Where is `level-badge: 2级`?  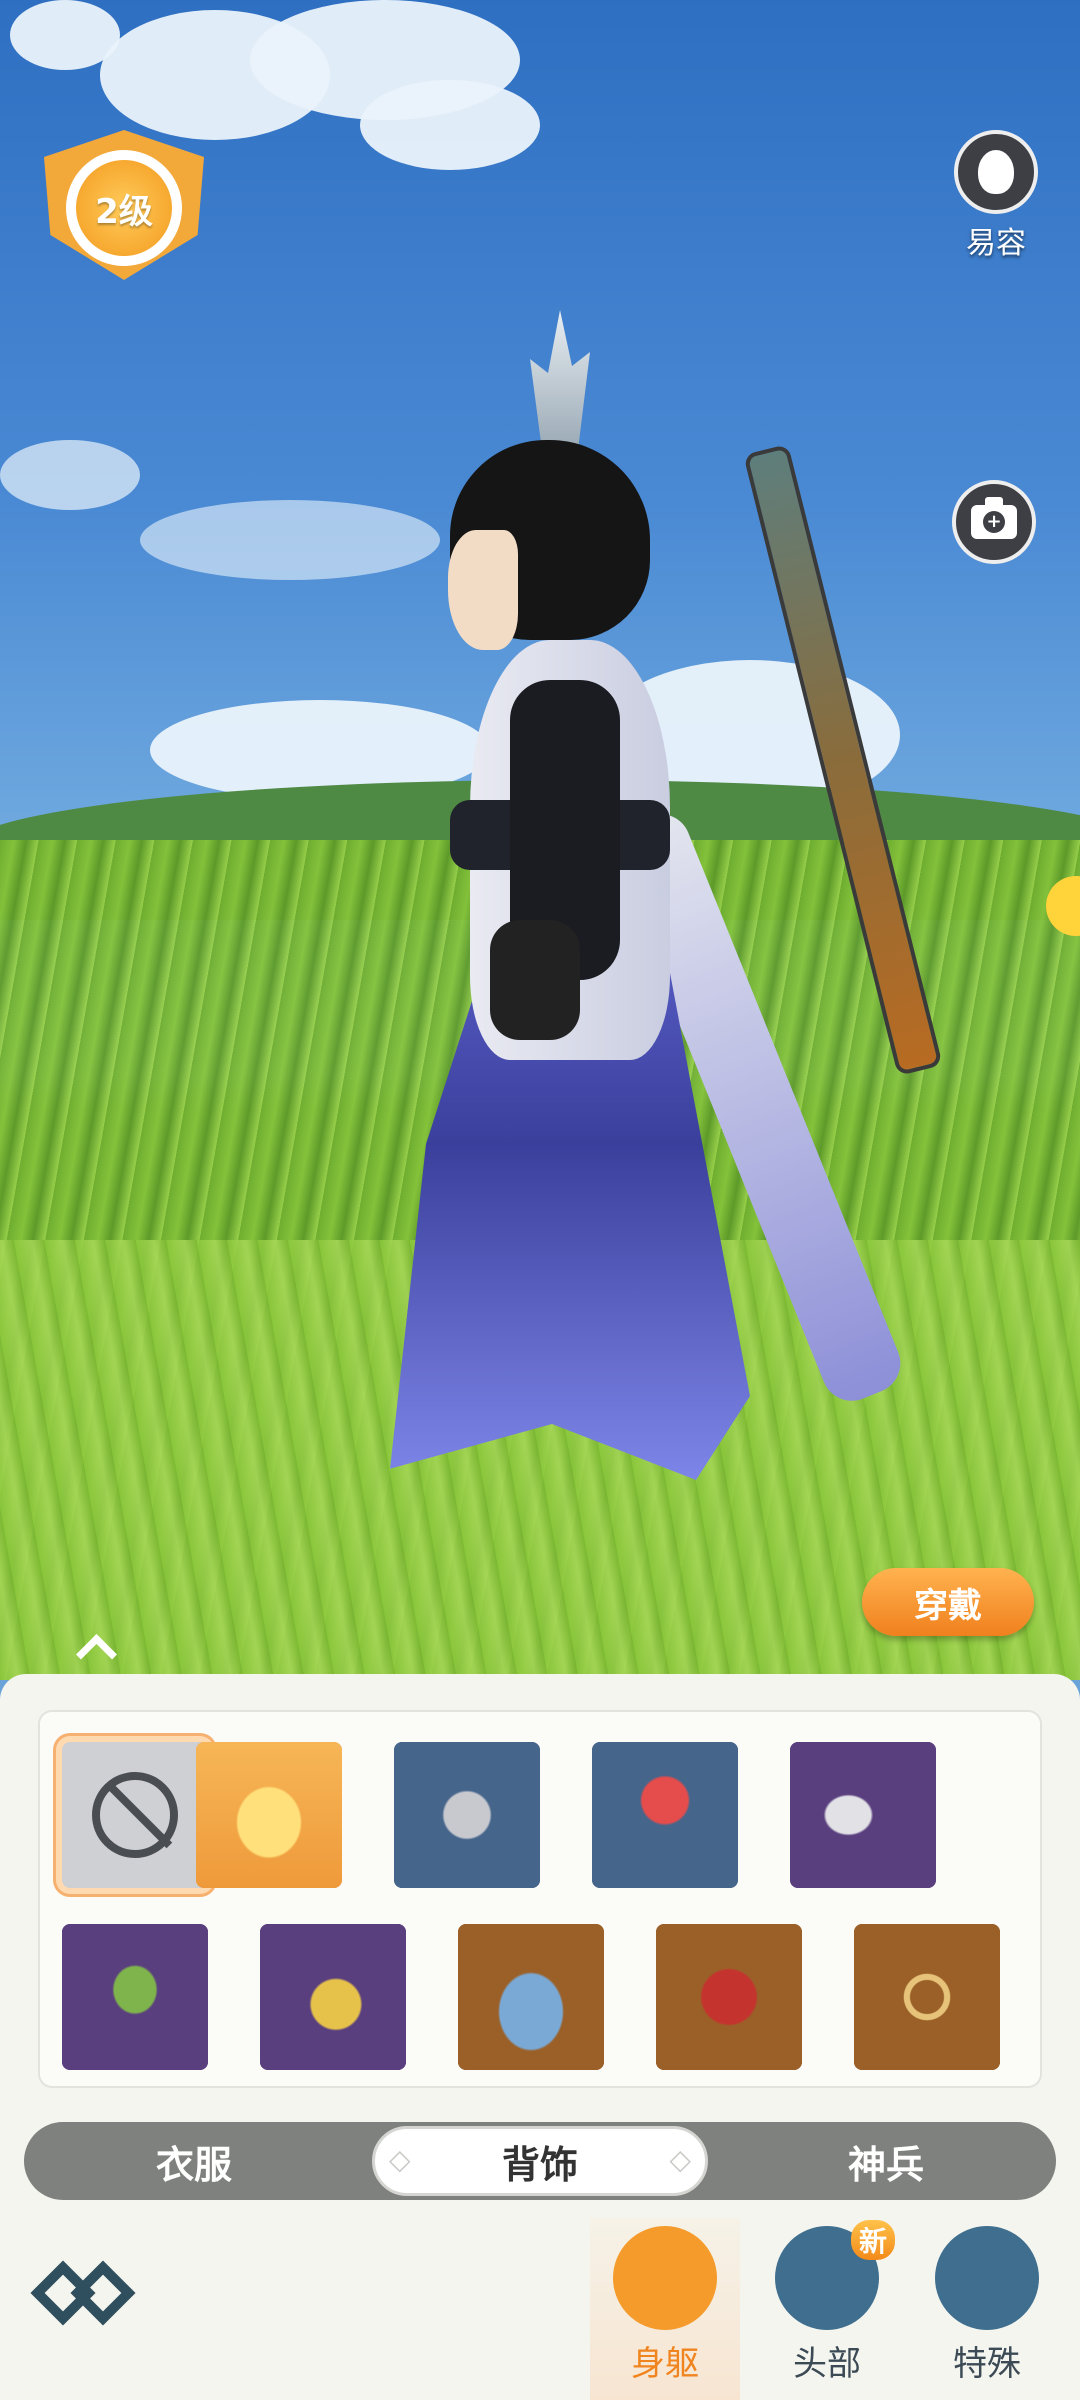
level-badge: 2级 is located at coordinates (124, 205).